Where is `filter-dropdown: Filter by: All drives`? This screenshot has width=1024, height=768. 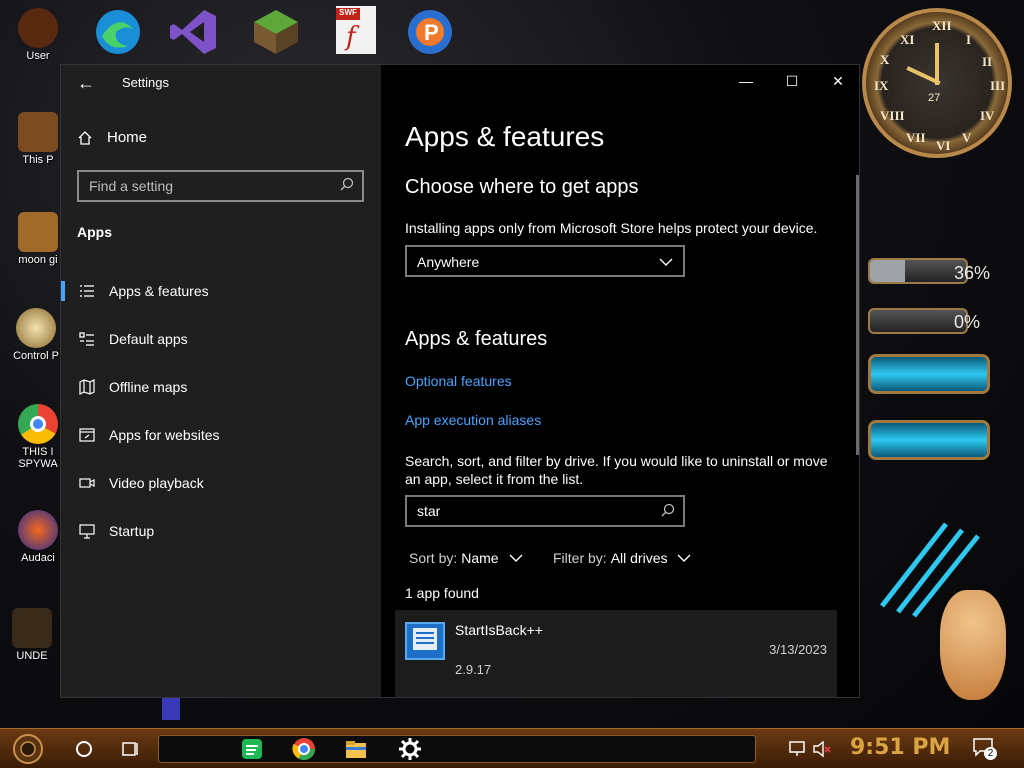 filter-dropdown: Filter by: All drives is located at coordinates (622, 558).